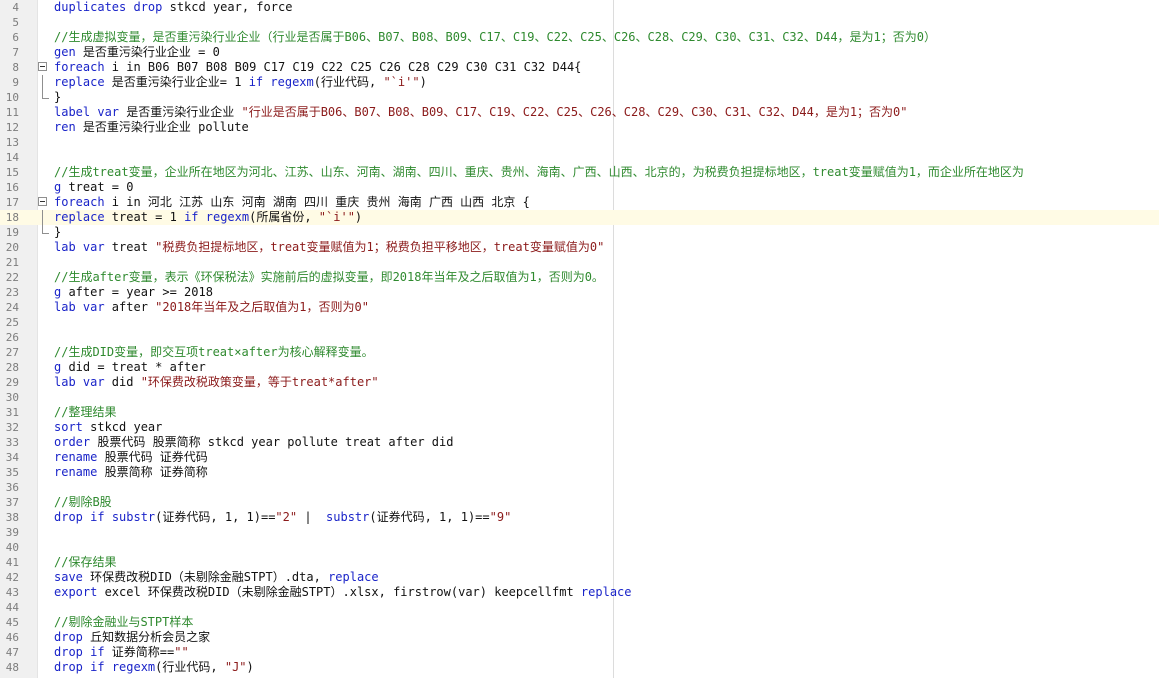 This screenshot has width=1159, height=678. Describe the element at coordinates (131, 457) in the screenshot. I see `code-text: rename 股票代码 证券代码` at that location.